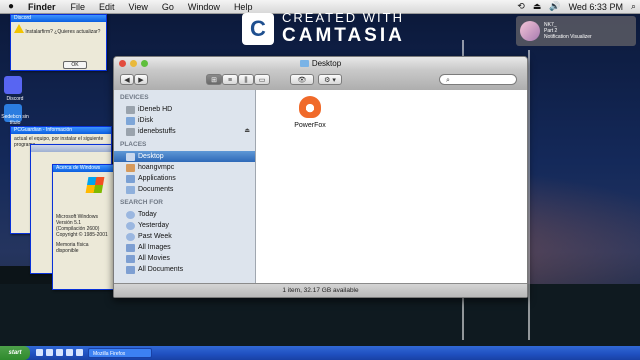  What do you see at coordinates (144, 63) in the screenshot?
I see `zoom-icon` at bounding box center [144, 63].